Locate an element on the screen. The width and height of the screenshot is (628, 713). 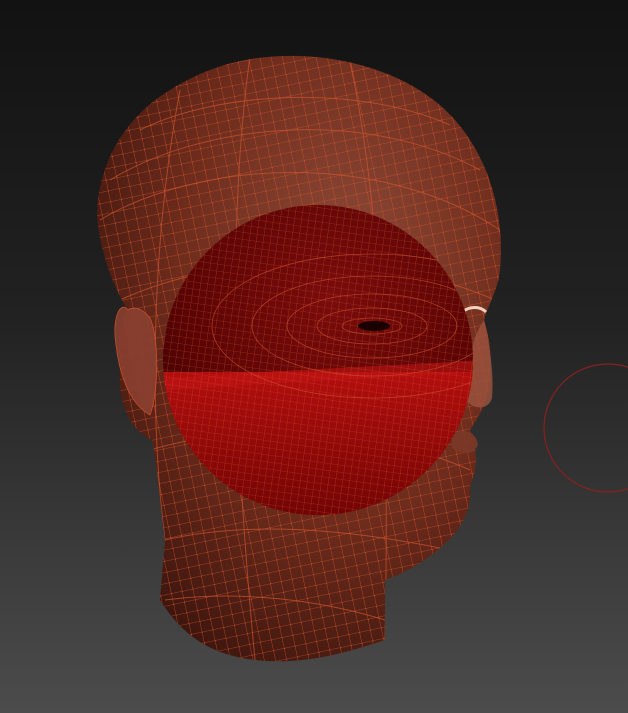
sphere-pole is located at coordinates (374, 326).